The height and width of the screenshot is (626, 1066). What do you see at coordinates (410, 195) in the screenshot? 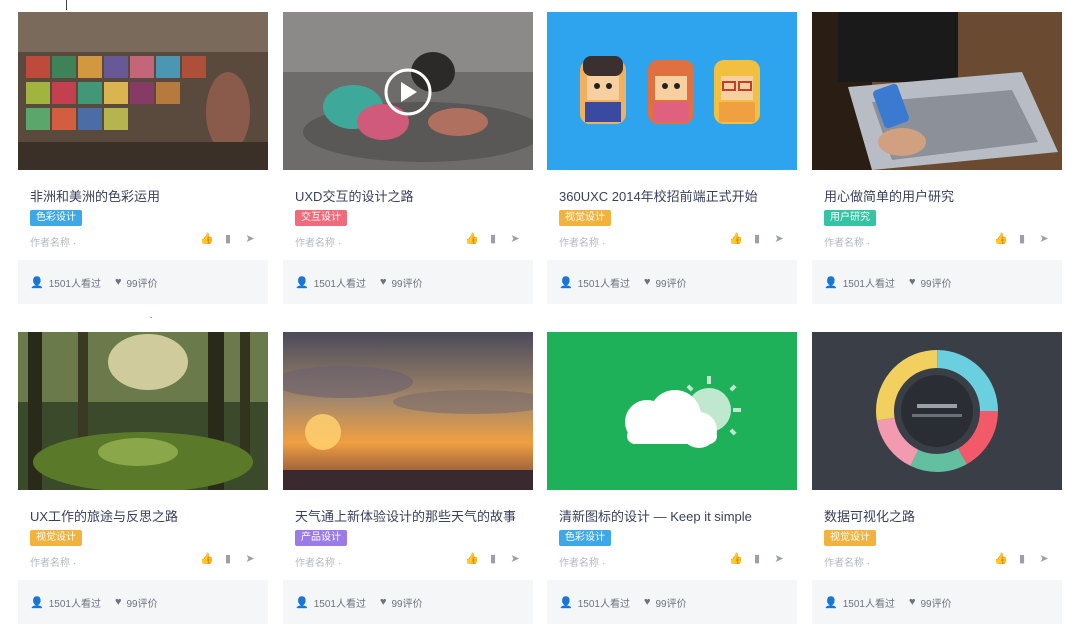
I see `card-title: UXD交互的设计之路` at bounding box center [410, 195].